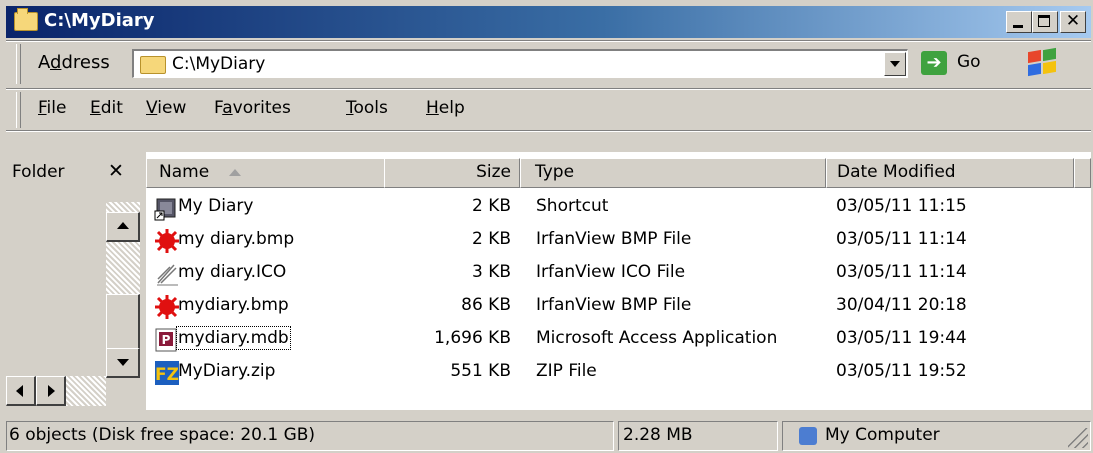 This screenshot has width=1093, height=453. What do you see at coordinates (21, 391) in the screenshot?
I see `scroll-left-button` at bounding box center [21, 391].